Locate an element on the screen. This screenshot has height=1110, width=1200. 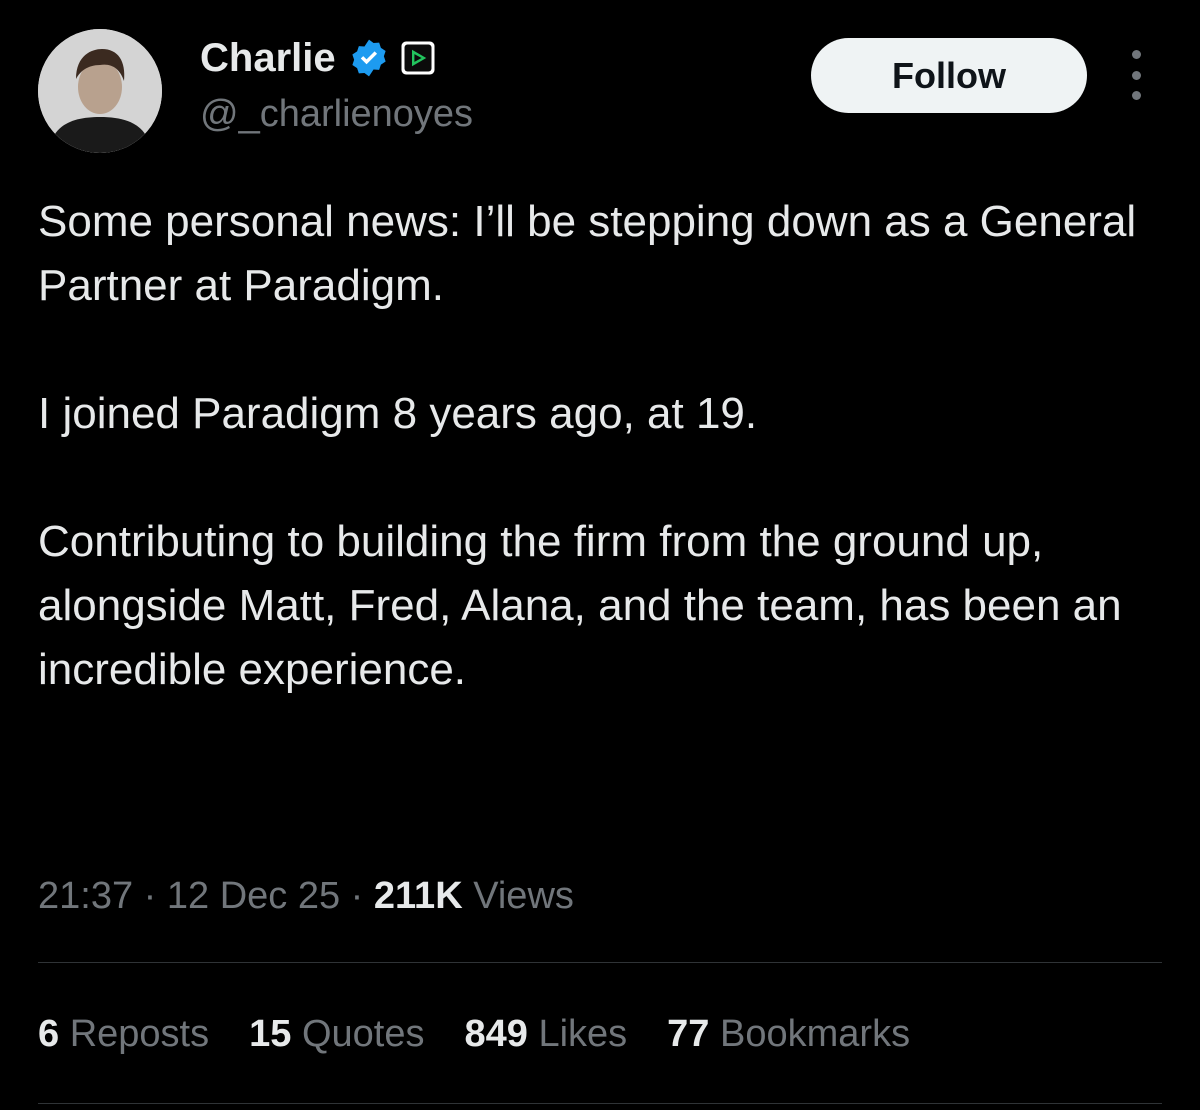
stat-count: 849 is located at coordinates (496, 1034).